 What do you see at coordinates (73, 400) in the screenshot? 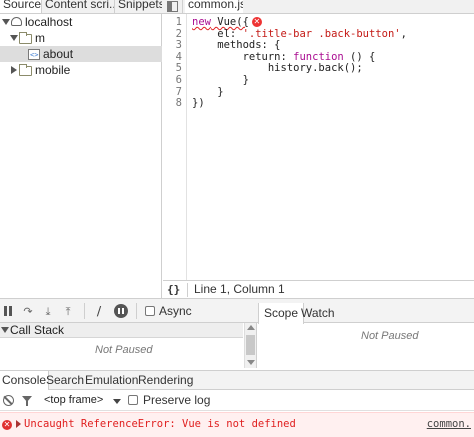
I see `frame-select: <top frame>` at bounding box center [73, 400].